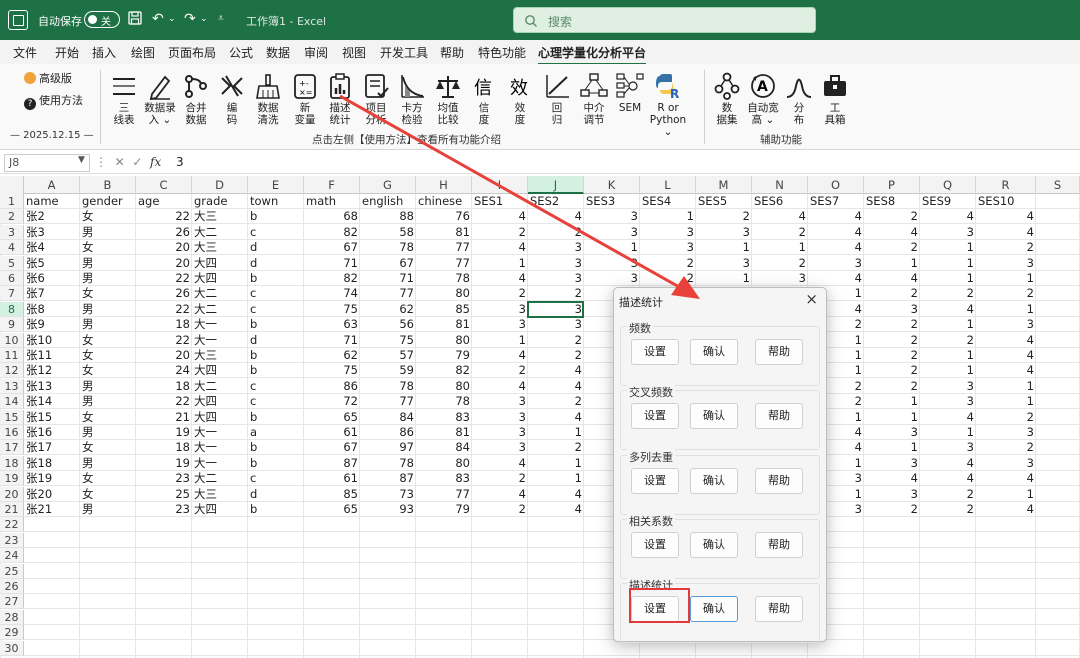 This screenshot has height=658, width=1080. Describe the element at coordinates (556, 232) in the screenshot. I see `cell-J3: 2` at that location.